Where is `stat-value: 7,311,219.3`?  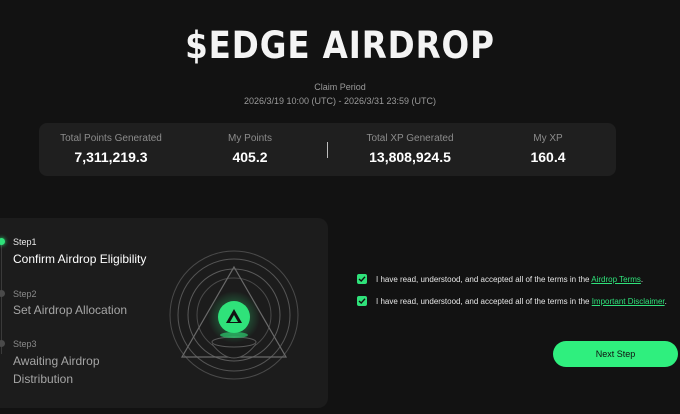 stat-value: 7,311,219.3 is located at coordinates (111, 157).